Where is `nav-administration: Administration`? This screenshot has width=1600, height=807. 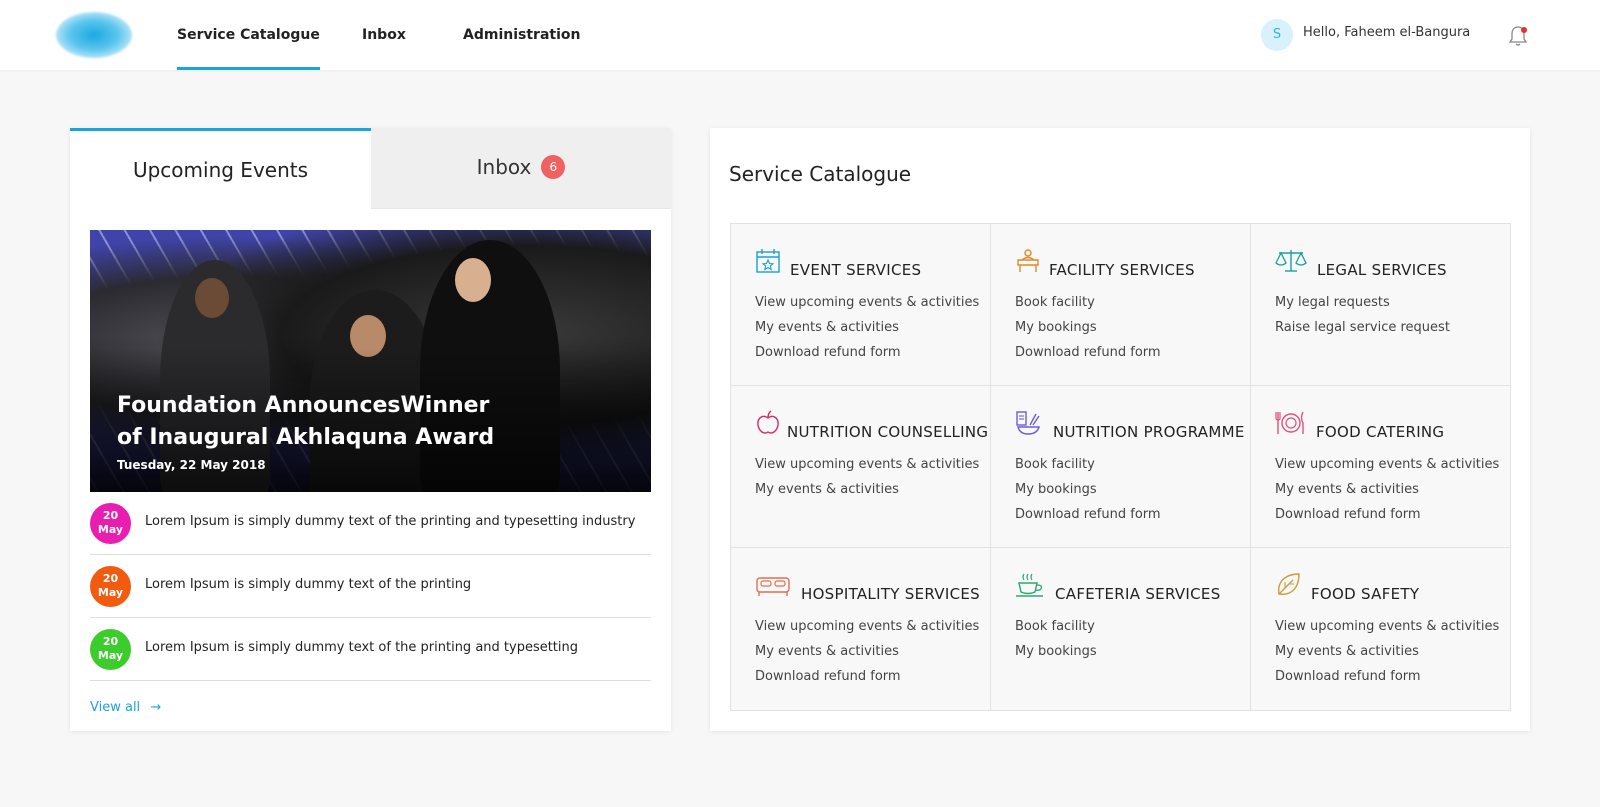
nav-administration: Administration is located at coordinates (521, 35).